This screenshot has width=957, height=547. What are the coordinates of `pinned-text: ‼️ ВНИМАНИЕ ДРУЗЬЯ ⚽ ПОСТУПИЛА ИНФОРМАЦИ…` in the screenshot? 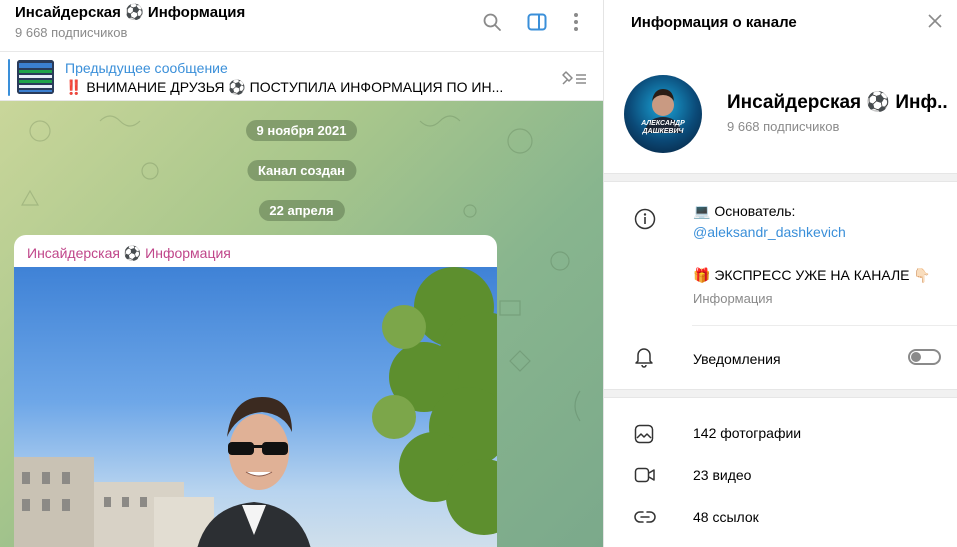 It's located at (284, 87).